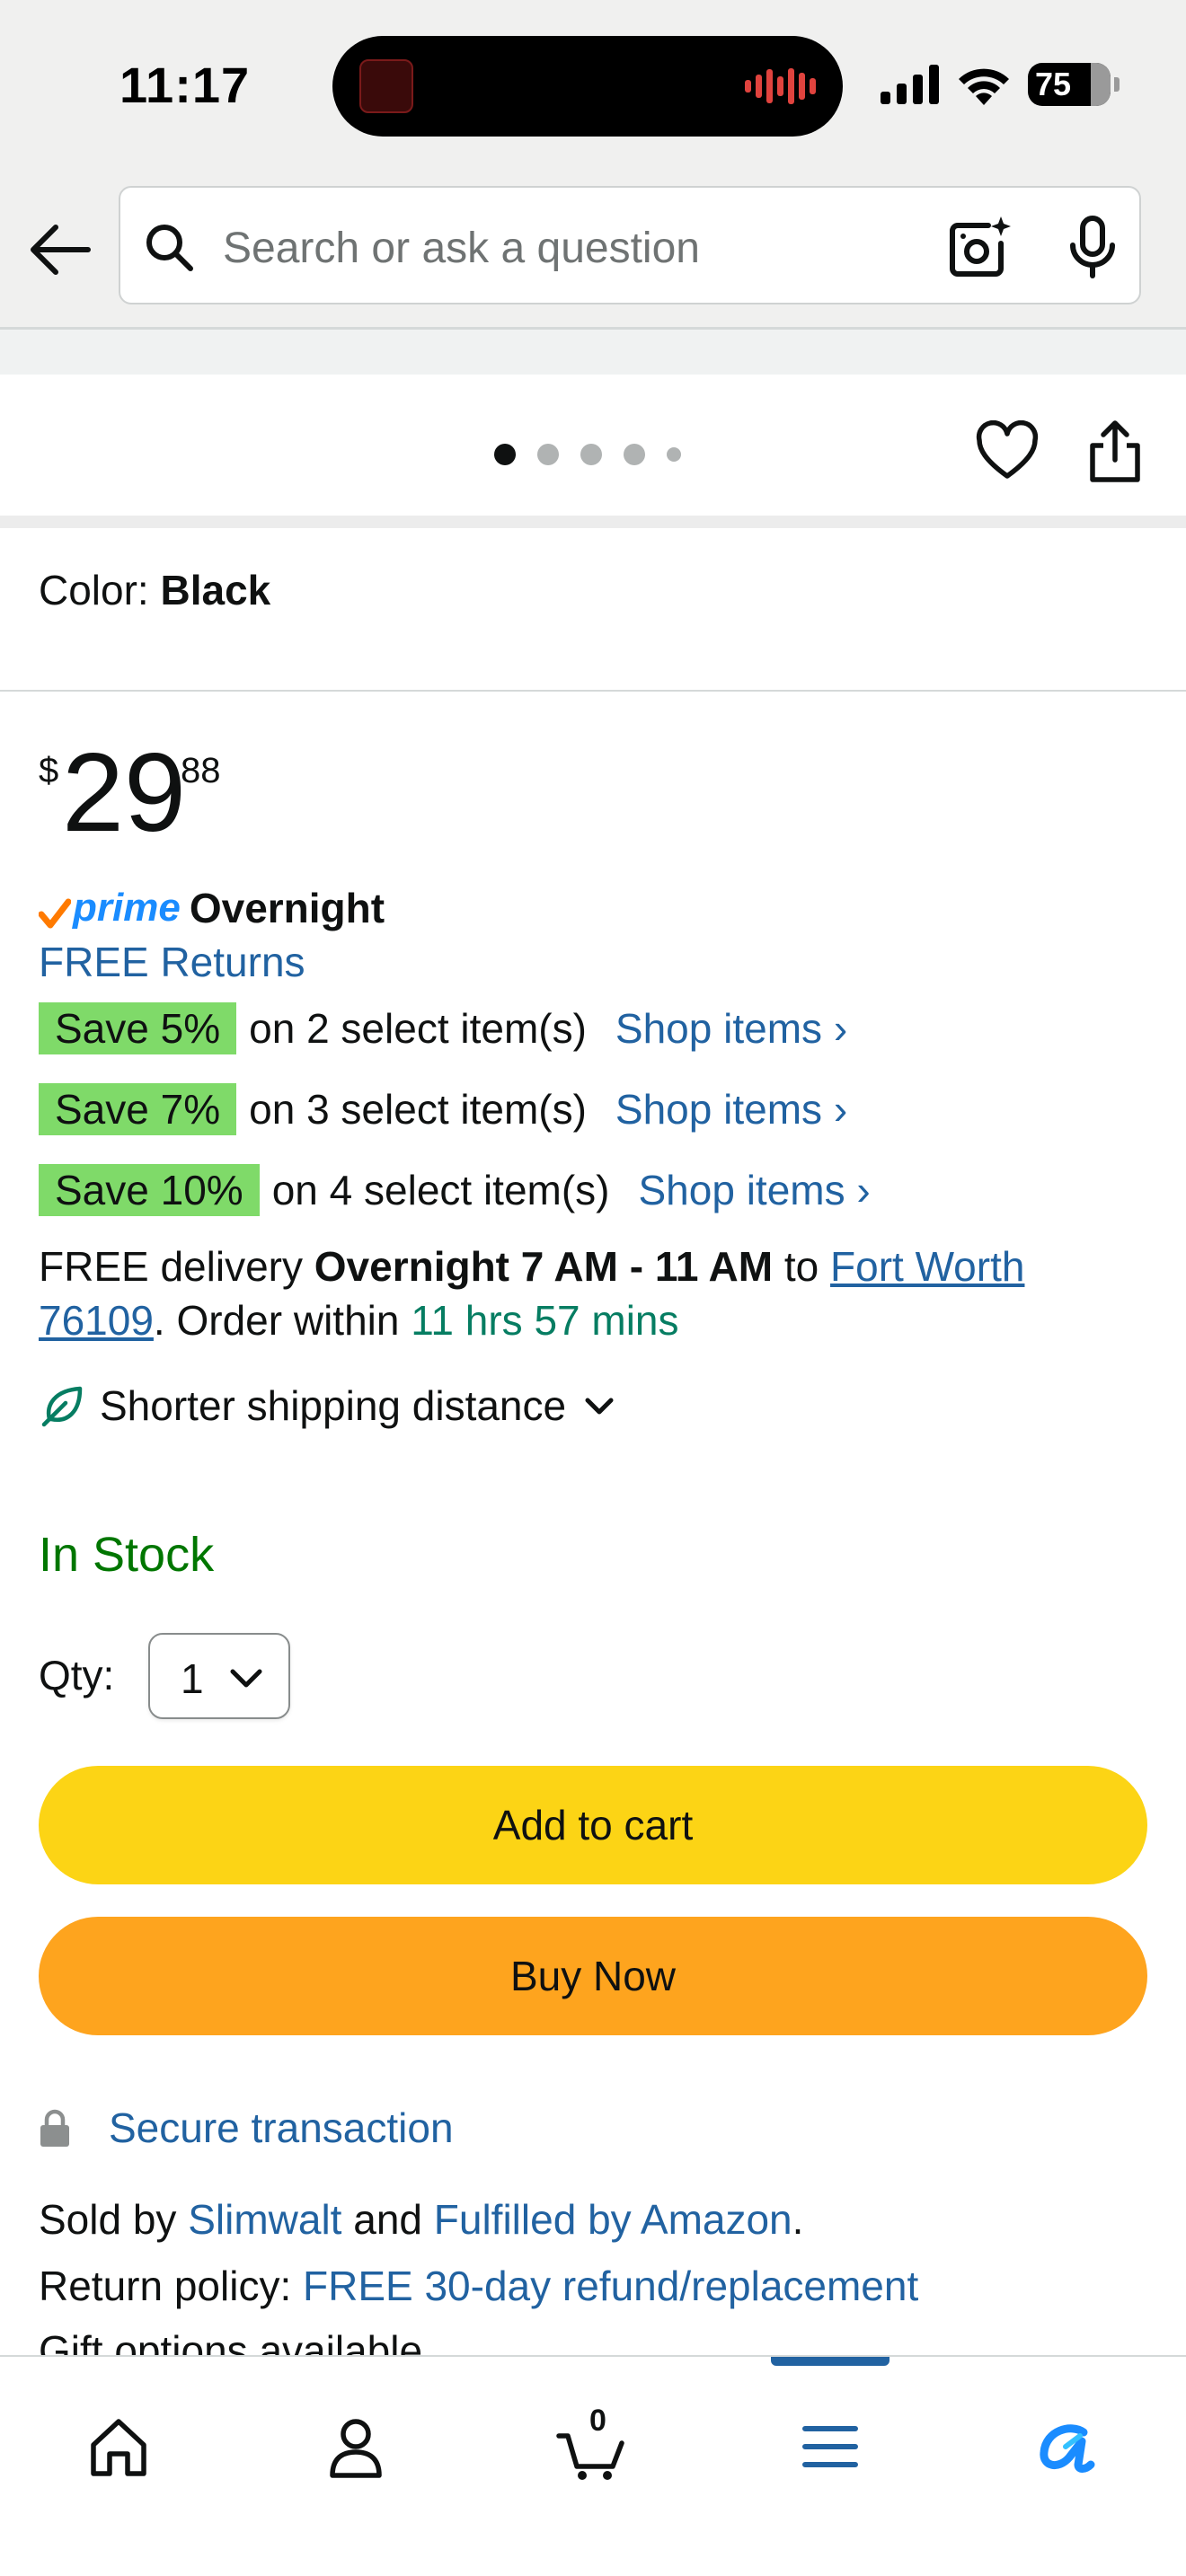 This screenshot has width=1186, height=2576. I want to click on delivery-to: to, so click(802, 1266).